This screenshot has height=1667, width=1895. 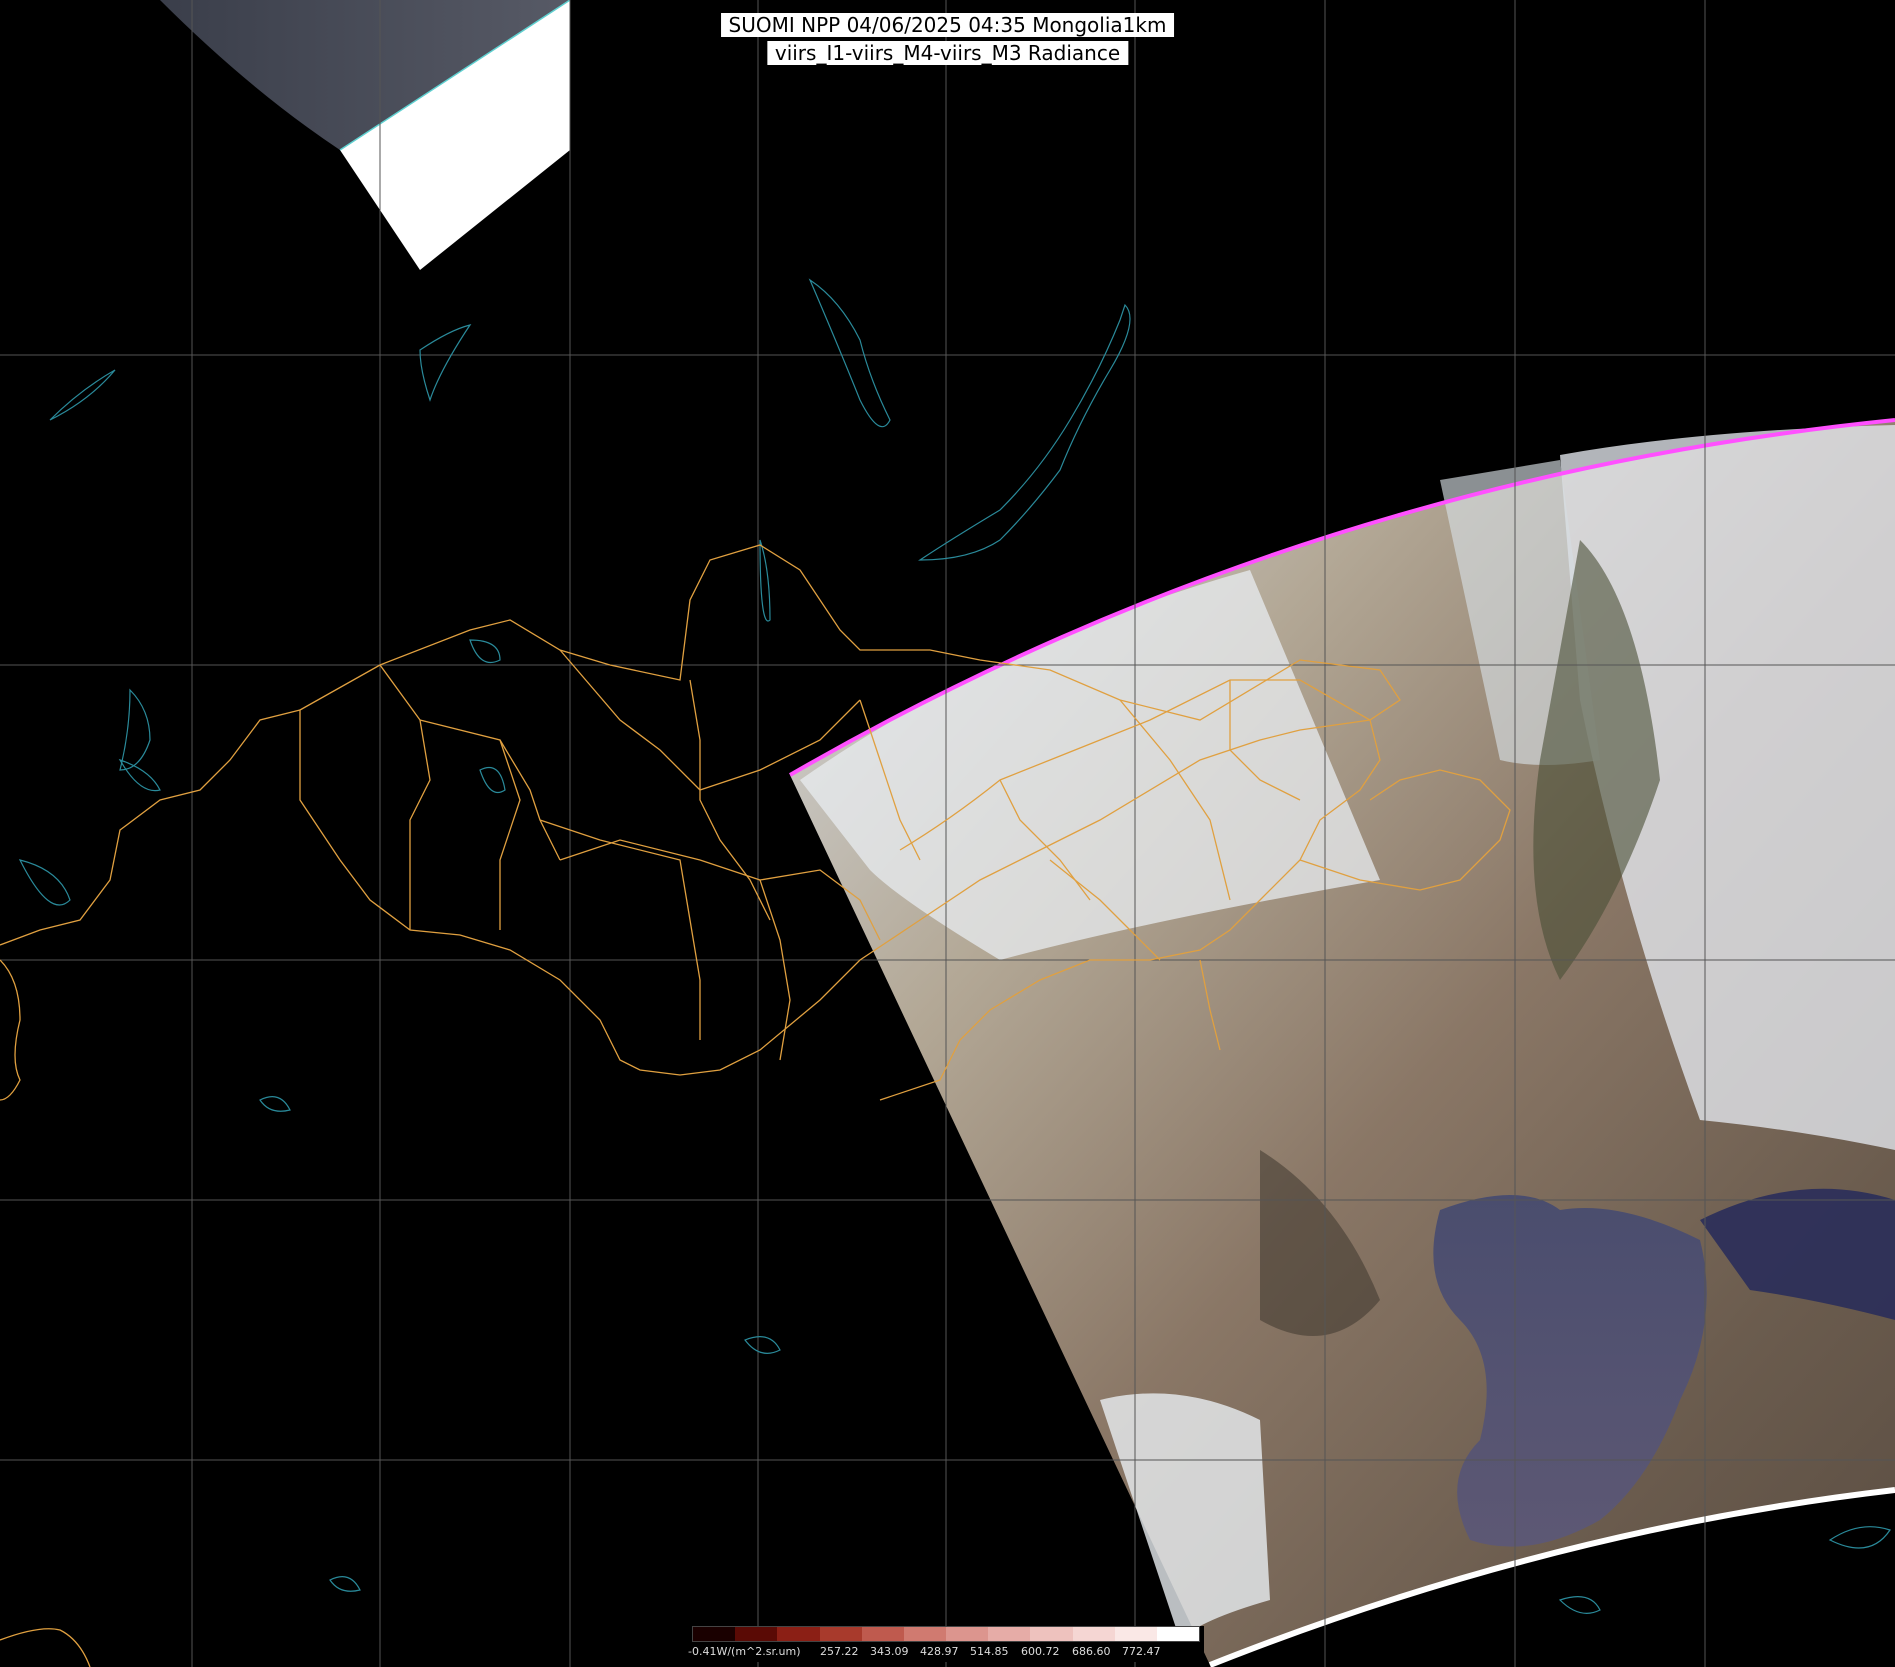 What do you see at coordinates (989, 1651) in the screenshot?
I see `color-scale-tick: 514.85` at bounding box center [989, 1651].